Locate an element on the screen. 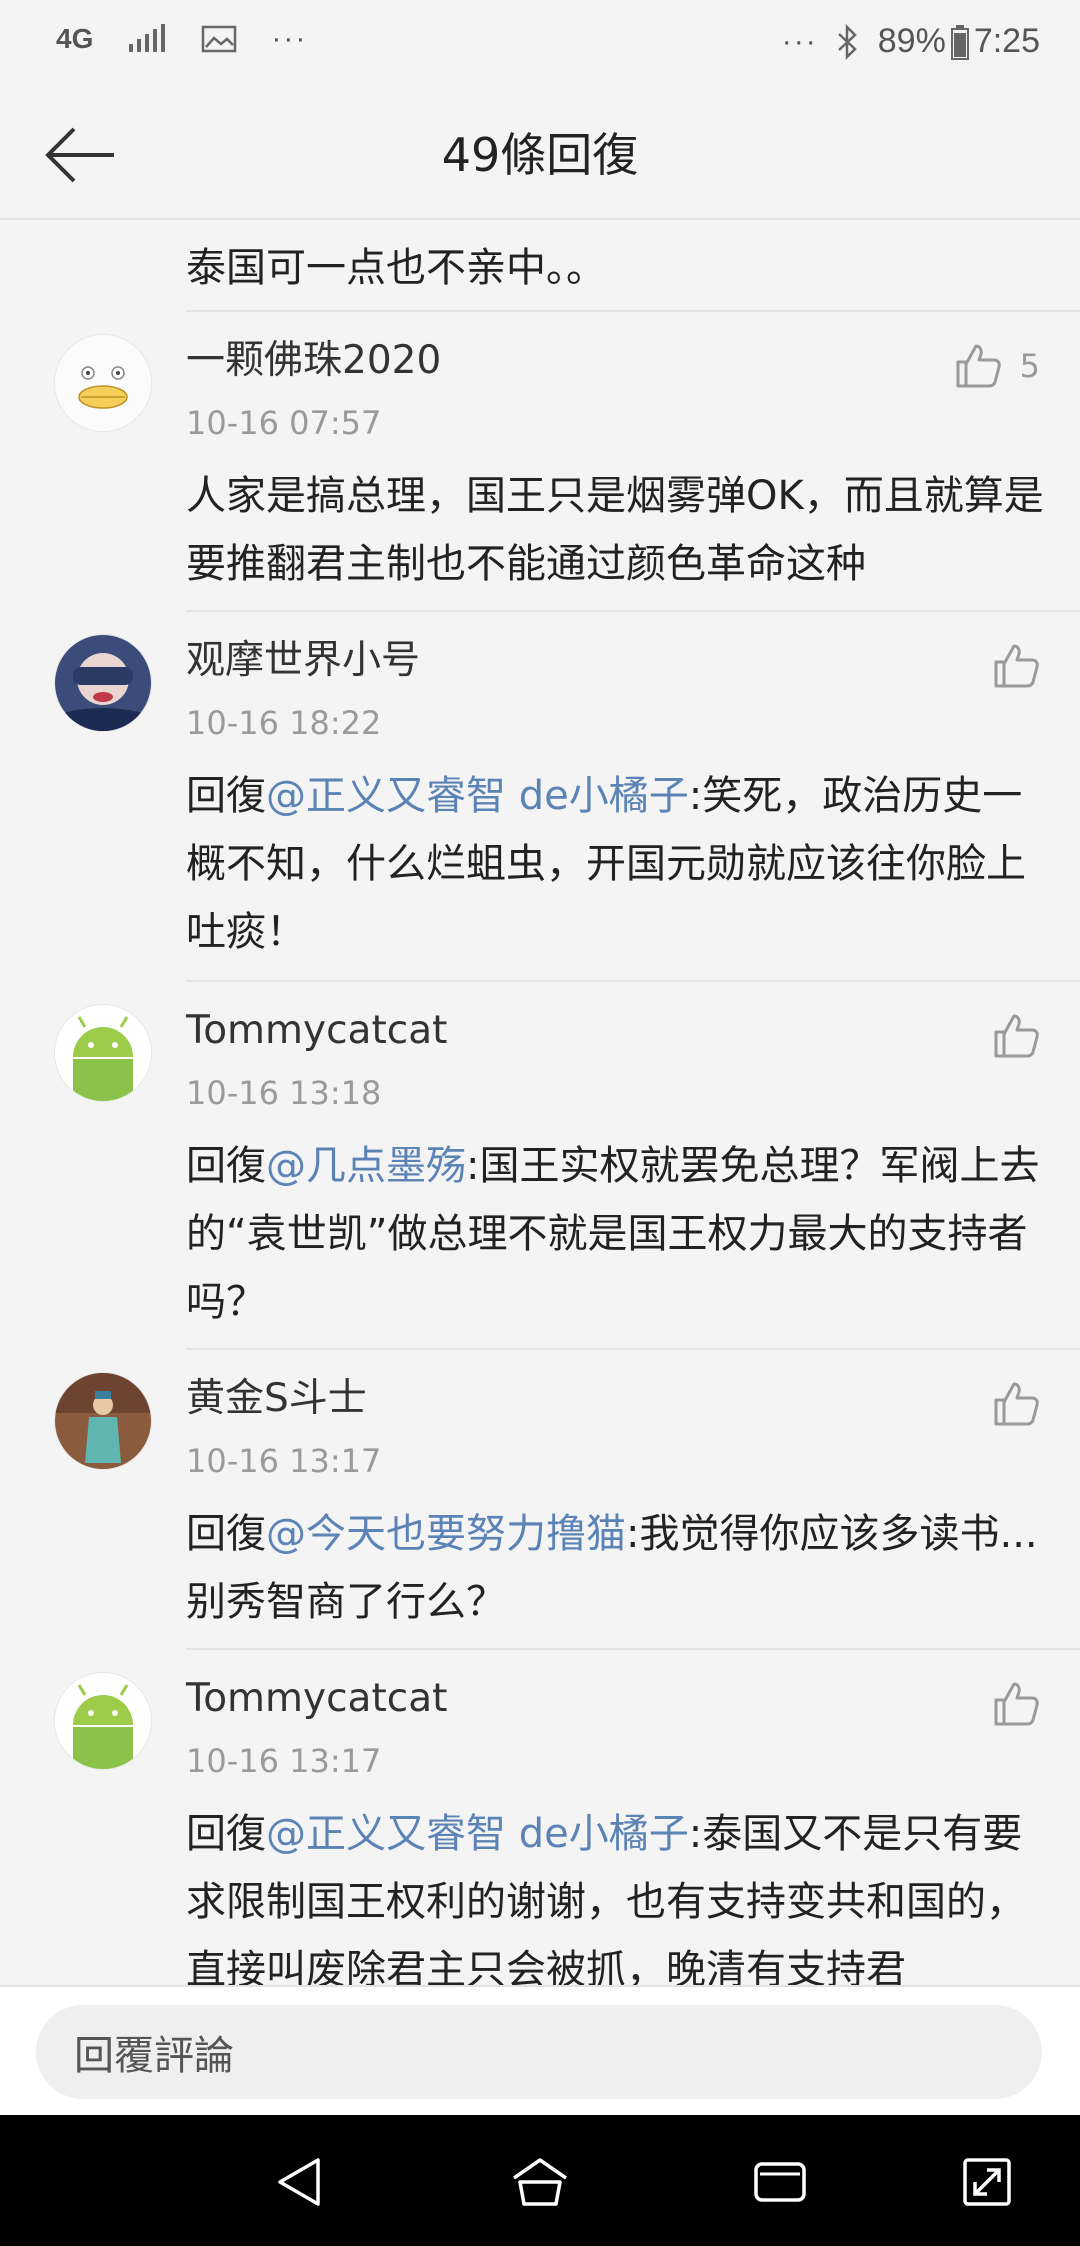  mention-link: @几点墨殇 is located at coordinates (366, 1166).